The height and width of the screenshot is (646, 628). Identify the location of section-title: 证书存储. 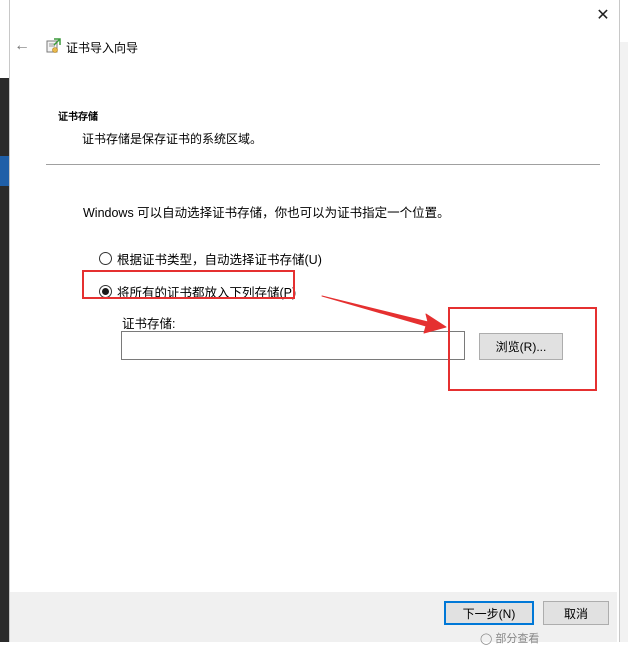
(78, 117).